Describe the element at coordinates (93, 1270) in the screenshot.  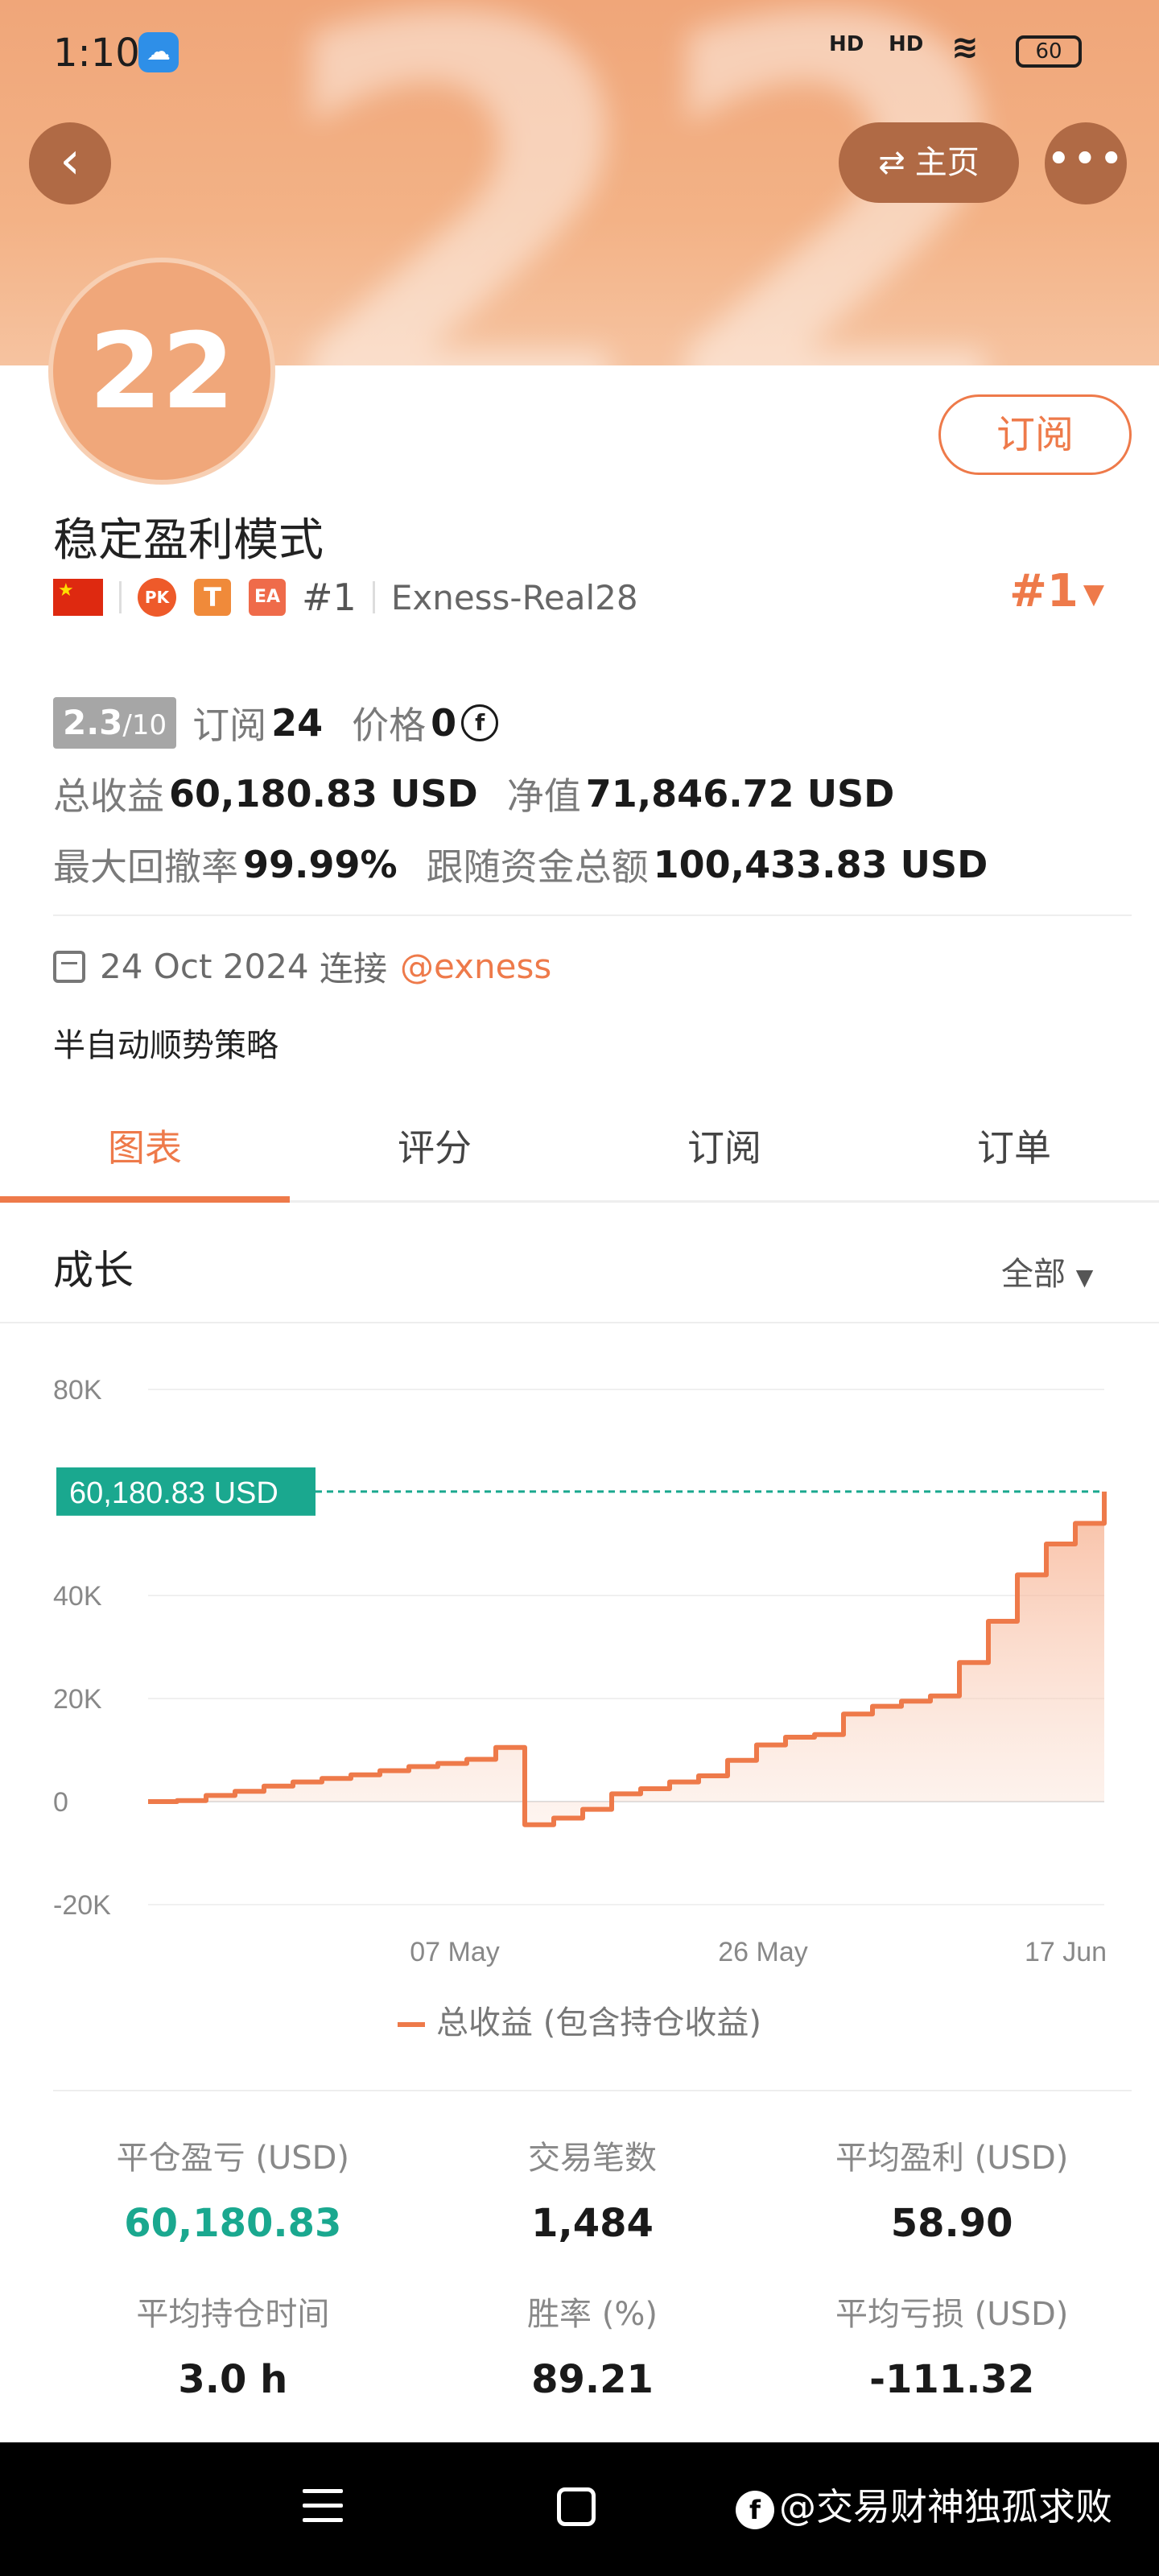
I see `section-title: 成长` at that location.